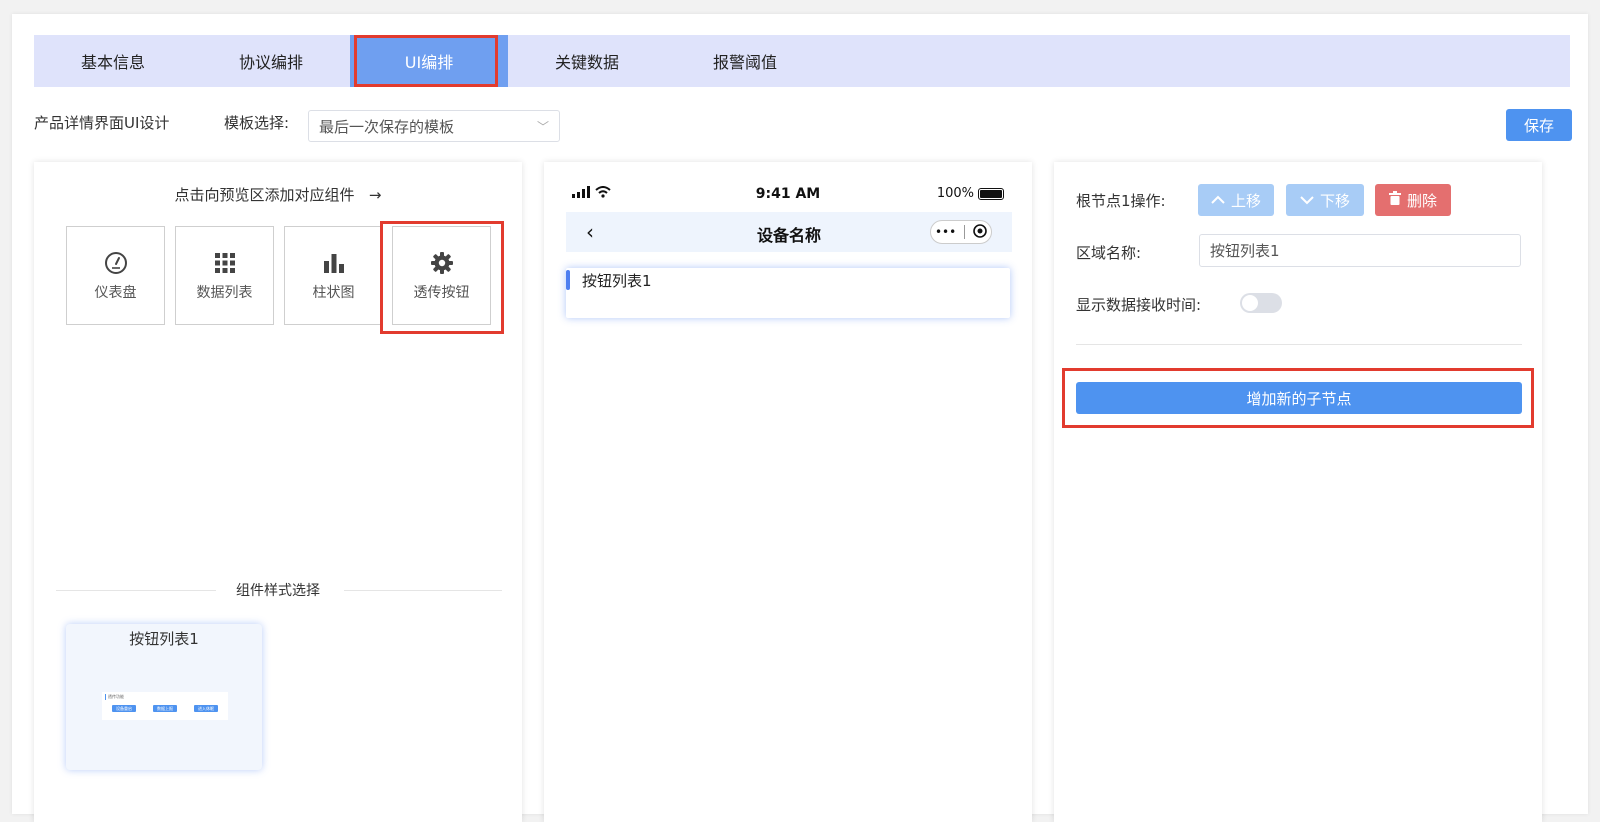  Describe the element at coordinates (1394, 200) in the screenshot. I see `trash-icon` at that location.